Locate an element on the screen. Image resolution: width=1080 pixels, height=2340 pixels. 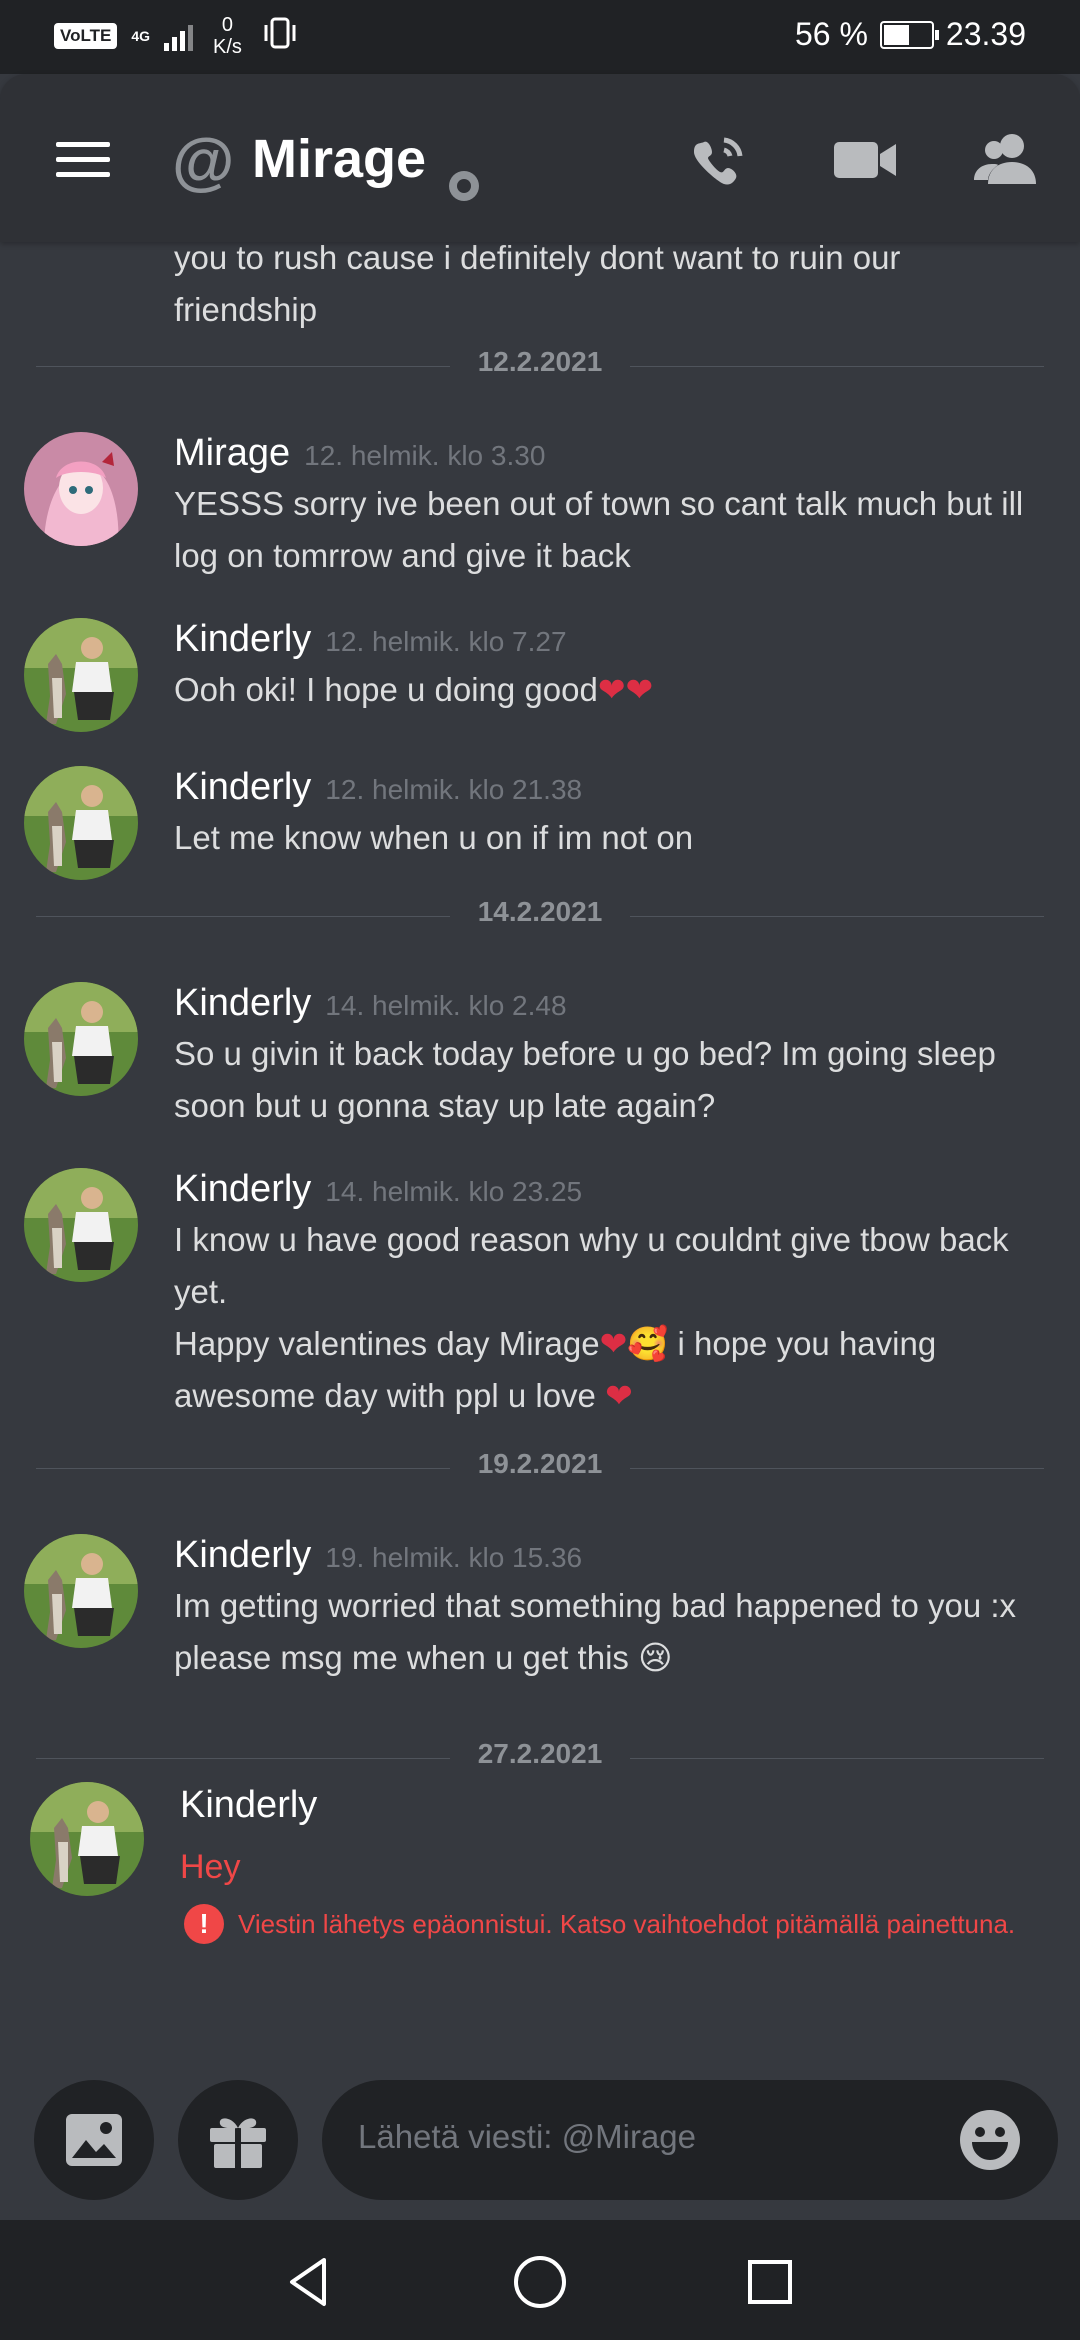
date-divider: 14.2.2021 is located at coordinates (540, 916).